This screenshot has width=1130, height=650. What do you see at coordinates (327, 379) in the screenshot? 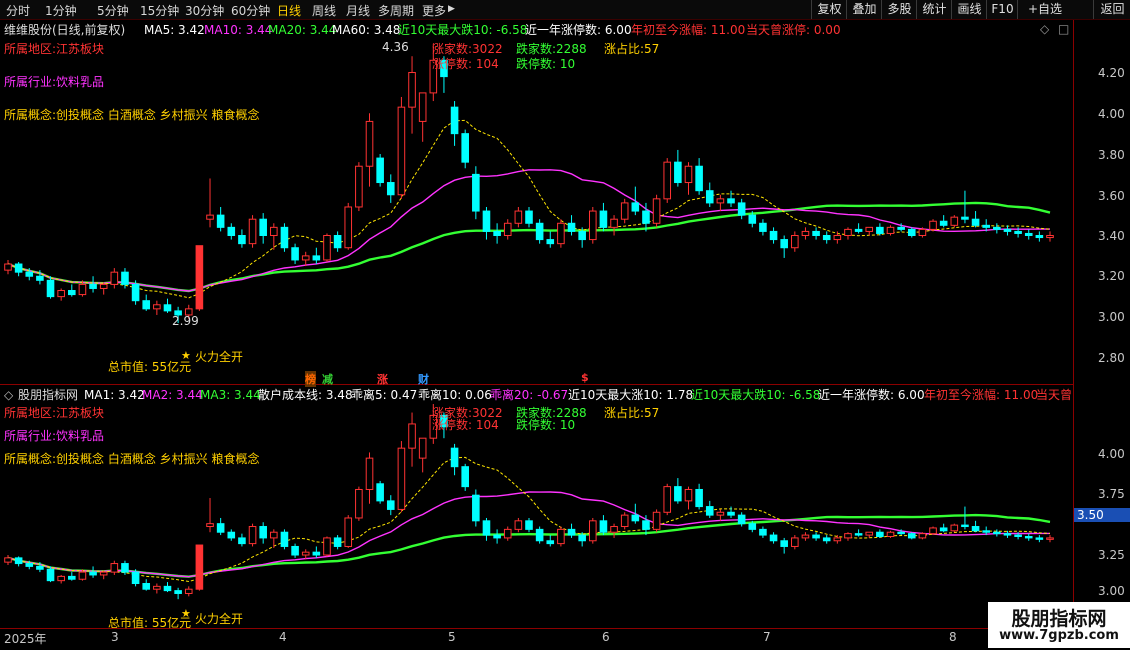
I see `event-tag-reduce: 减` at bounding box center [327, 379].